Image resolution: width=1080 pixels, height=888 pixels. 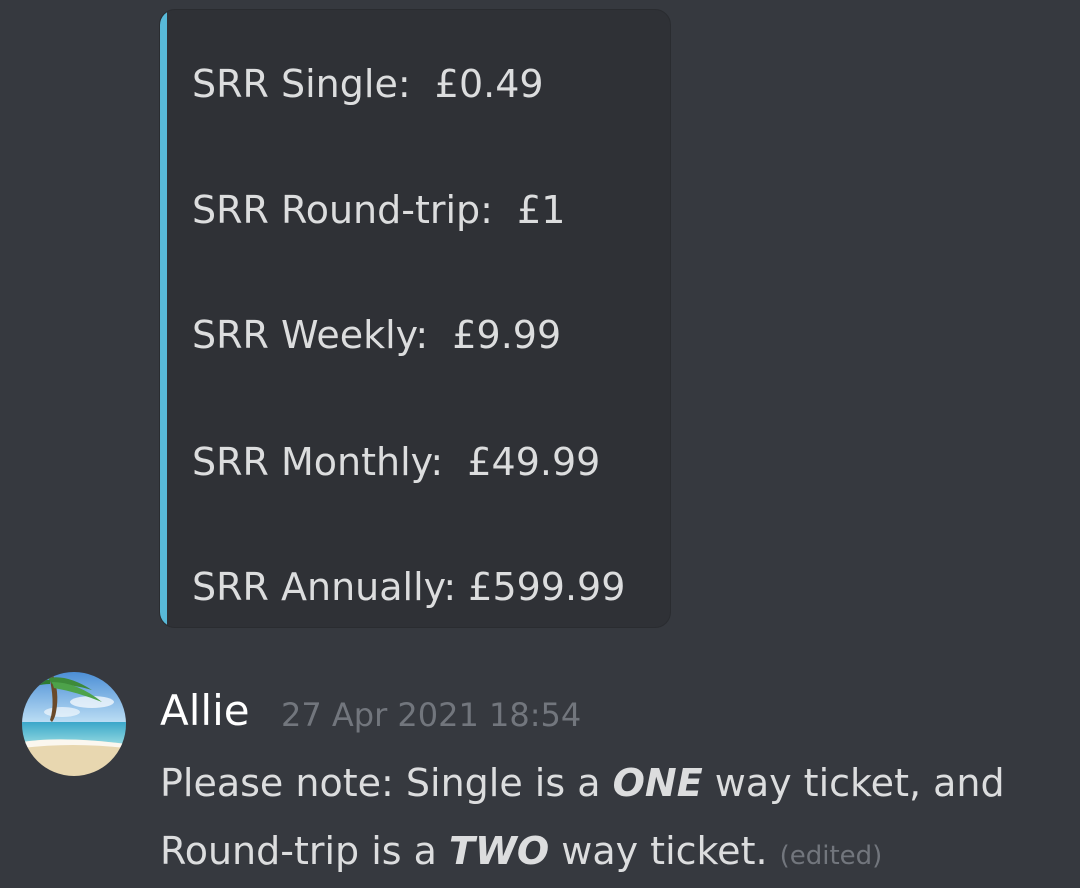 What do you see at coordinates (305, 851) in the screenshot?
I see `message-text: Round-trip is a` at bounding box center [305, 851].